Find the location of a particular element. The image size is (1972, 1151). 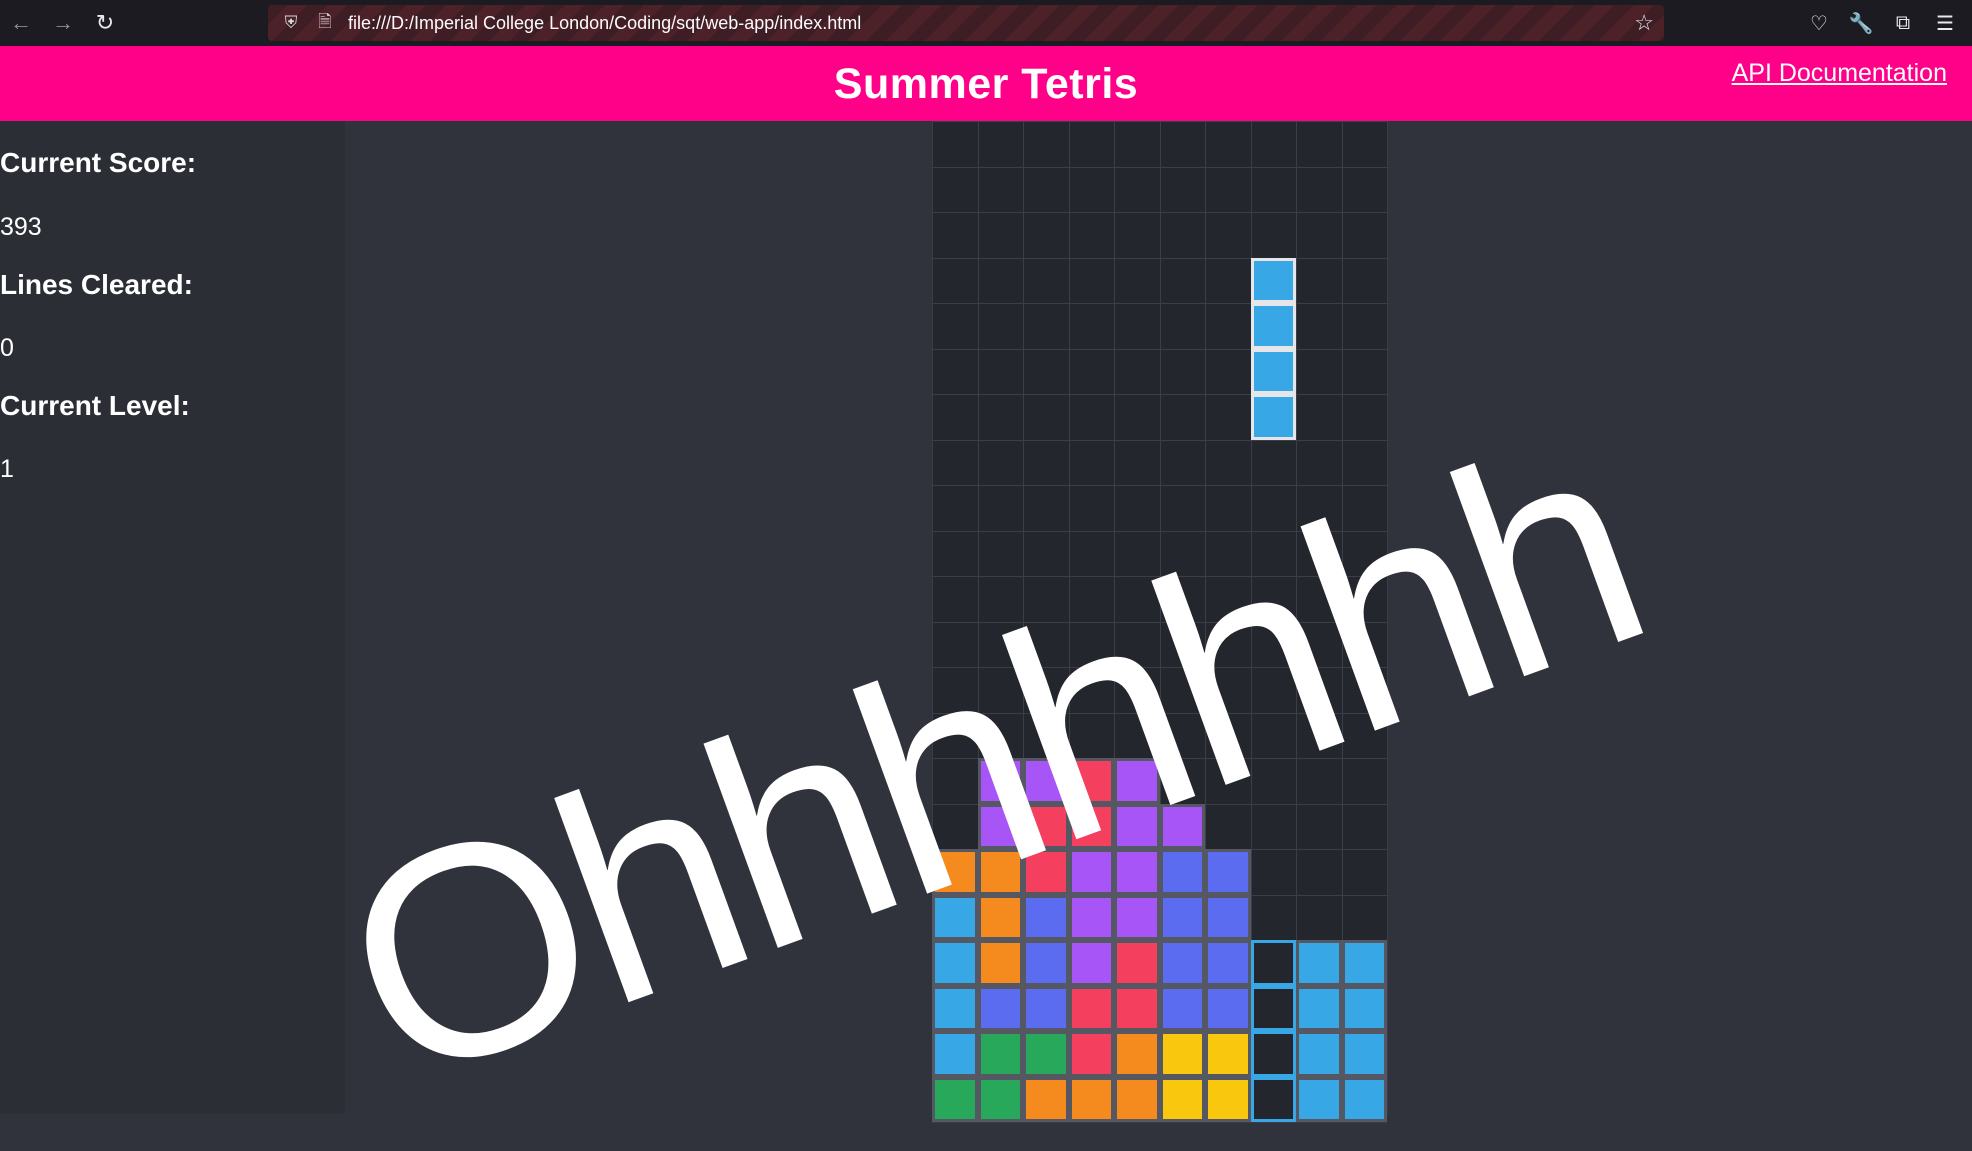

shield-icon: ⛨ is located at coordinates (291, 23).